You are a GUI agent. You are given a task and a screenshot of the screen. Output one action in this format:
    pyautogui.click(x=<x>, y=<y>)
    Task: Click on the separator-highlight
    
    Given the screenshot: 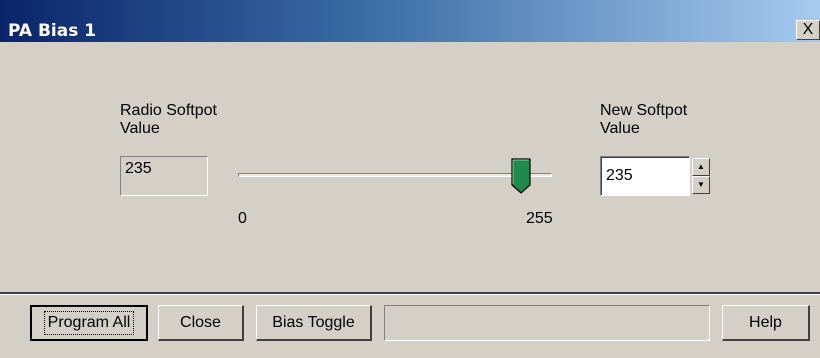 What is the action you would take?
    pyautogui.click(x=410, y=294)
    